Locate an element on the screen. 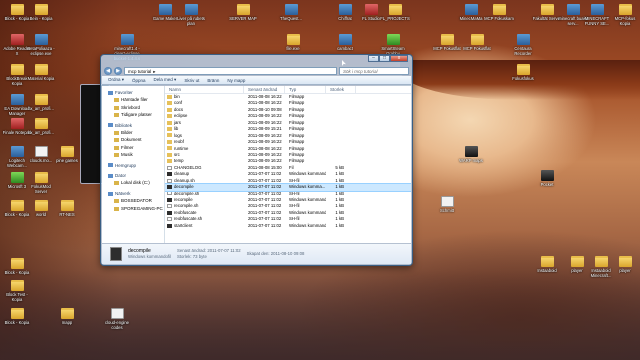 The height and width of the screenshot is (360, 640). desktop-icon: SmartSteam Grabby is located at coordinates (393, 45).